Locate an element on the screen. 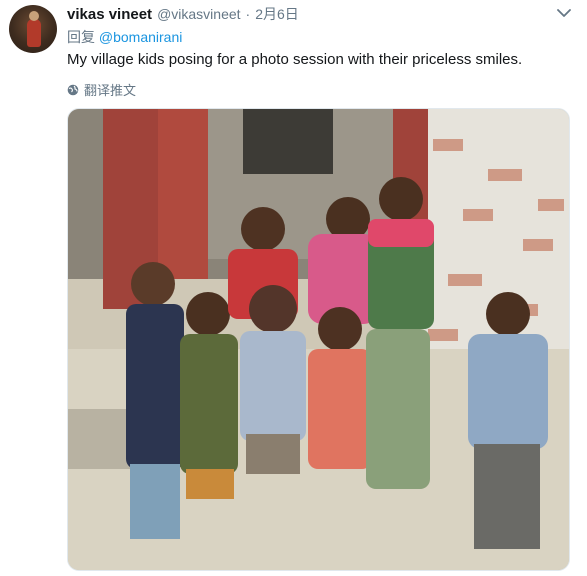  avatar-head is located at coordinates (34, 16).